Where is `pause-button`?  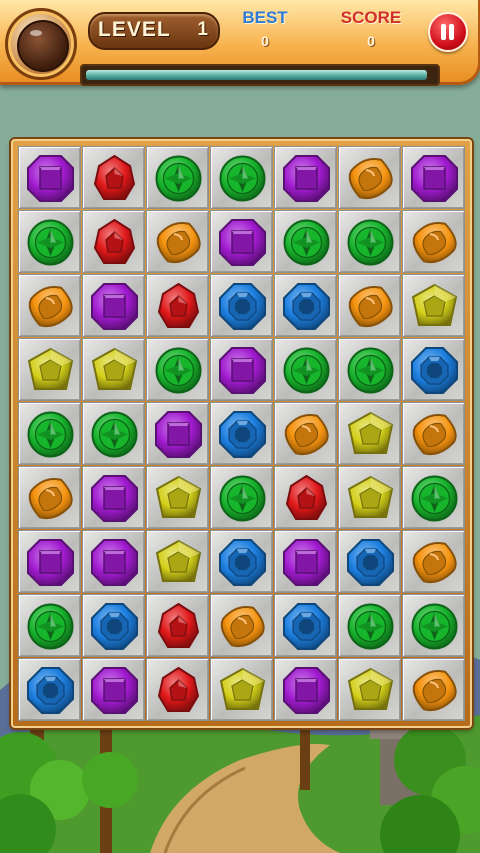 pause-button is located at coordinates (448, 32).